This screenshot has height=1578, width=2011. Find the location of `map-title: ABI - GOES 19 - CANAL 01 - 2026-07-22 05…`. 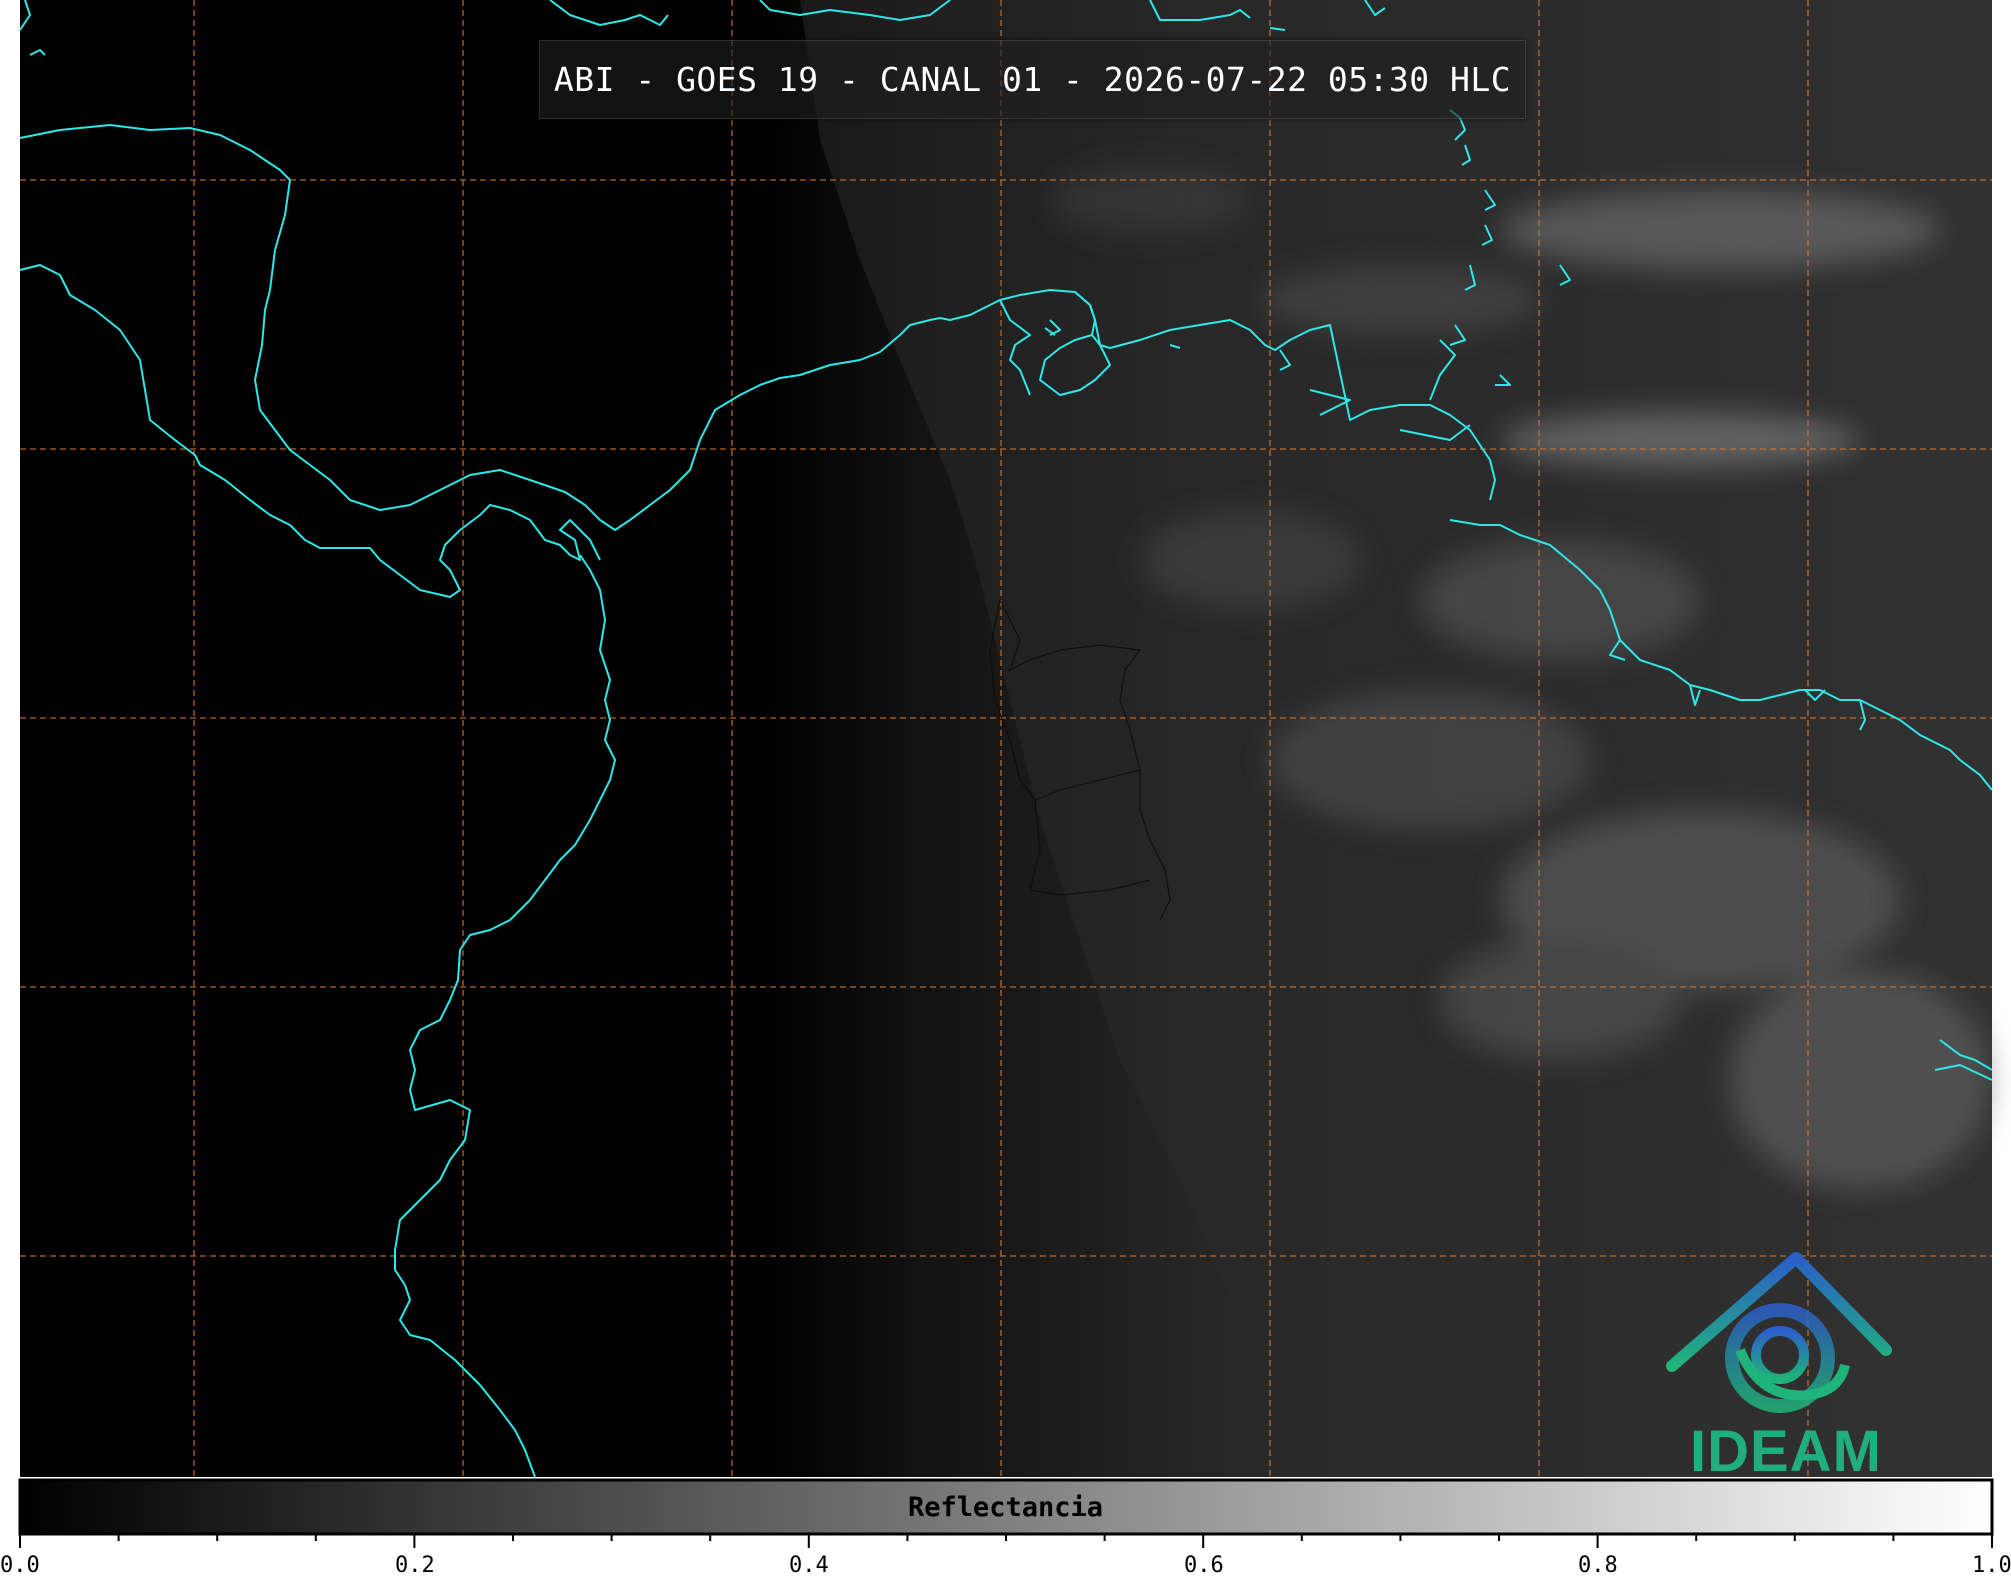

map-title: ABI - GOES 19 - CANAL 01 - 2026-07-22 05… is located at coordinates (1032, 79).